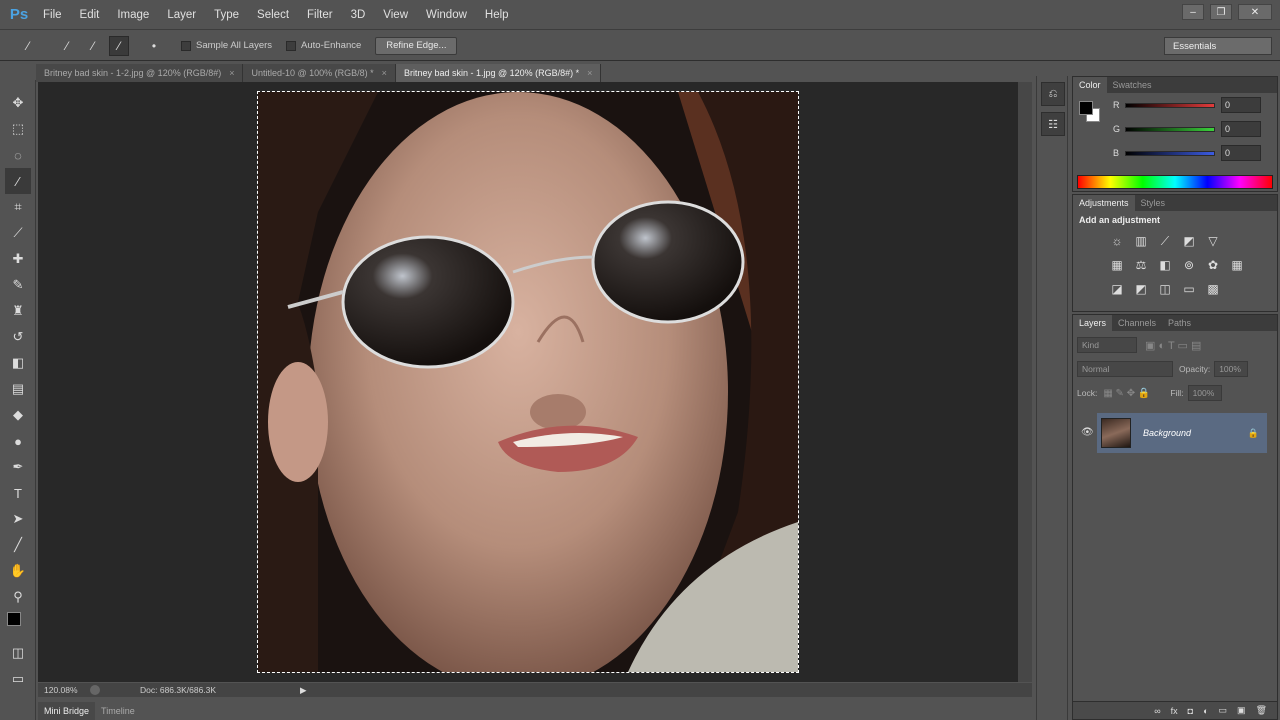 This screenshot has height=720, width=1280. I want to click on brush-size-icon: •, so click(154, 46).